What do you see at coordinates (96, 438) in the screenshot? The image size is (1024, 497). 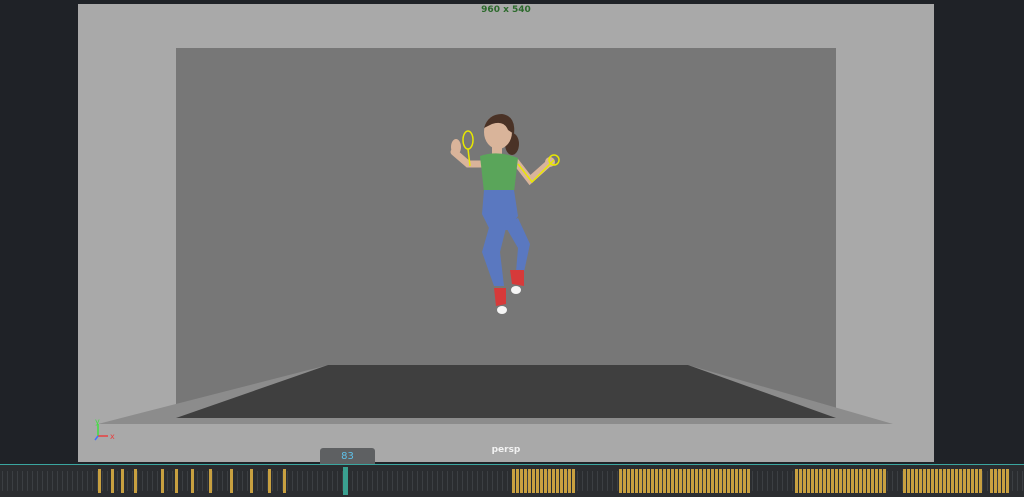 I see `z-axis-line` at bounding box center [96, 438].